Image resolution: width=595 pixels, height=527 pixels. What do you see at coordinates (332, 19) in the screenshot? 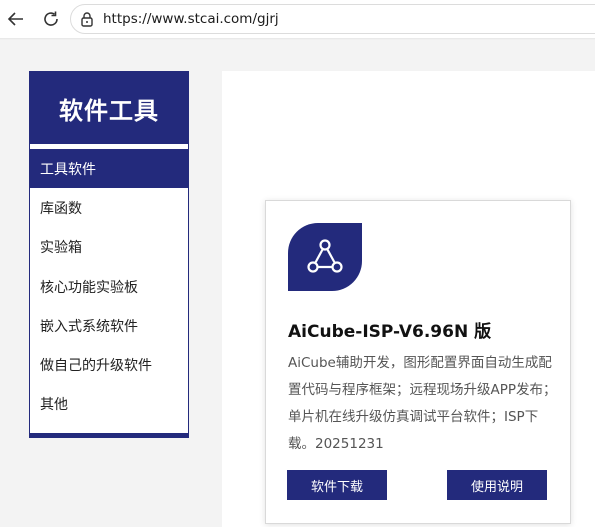
I see `address-bar: https://www.stcai.com/gjrj` at bounding box center [332, 19].